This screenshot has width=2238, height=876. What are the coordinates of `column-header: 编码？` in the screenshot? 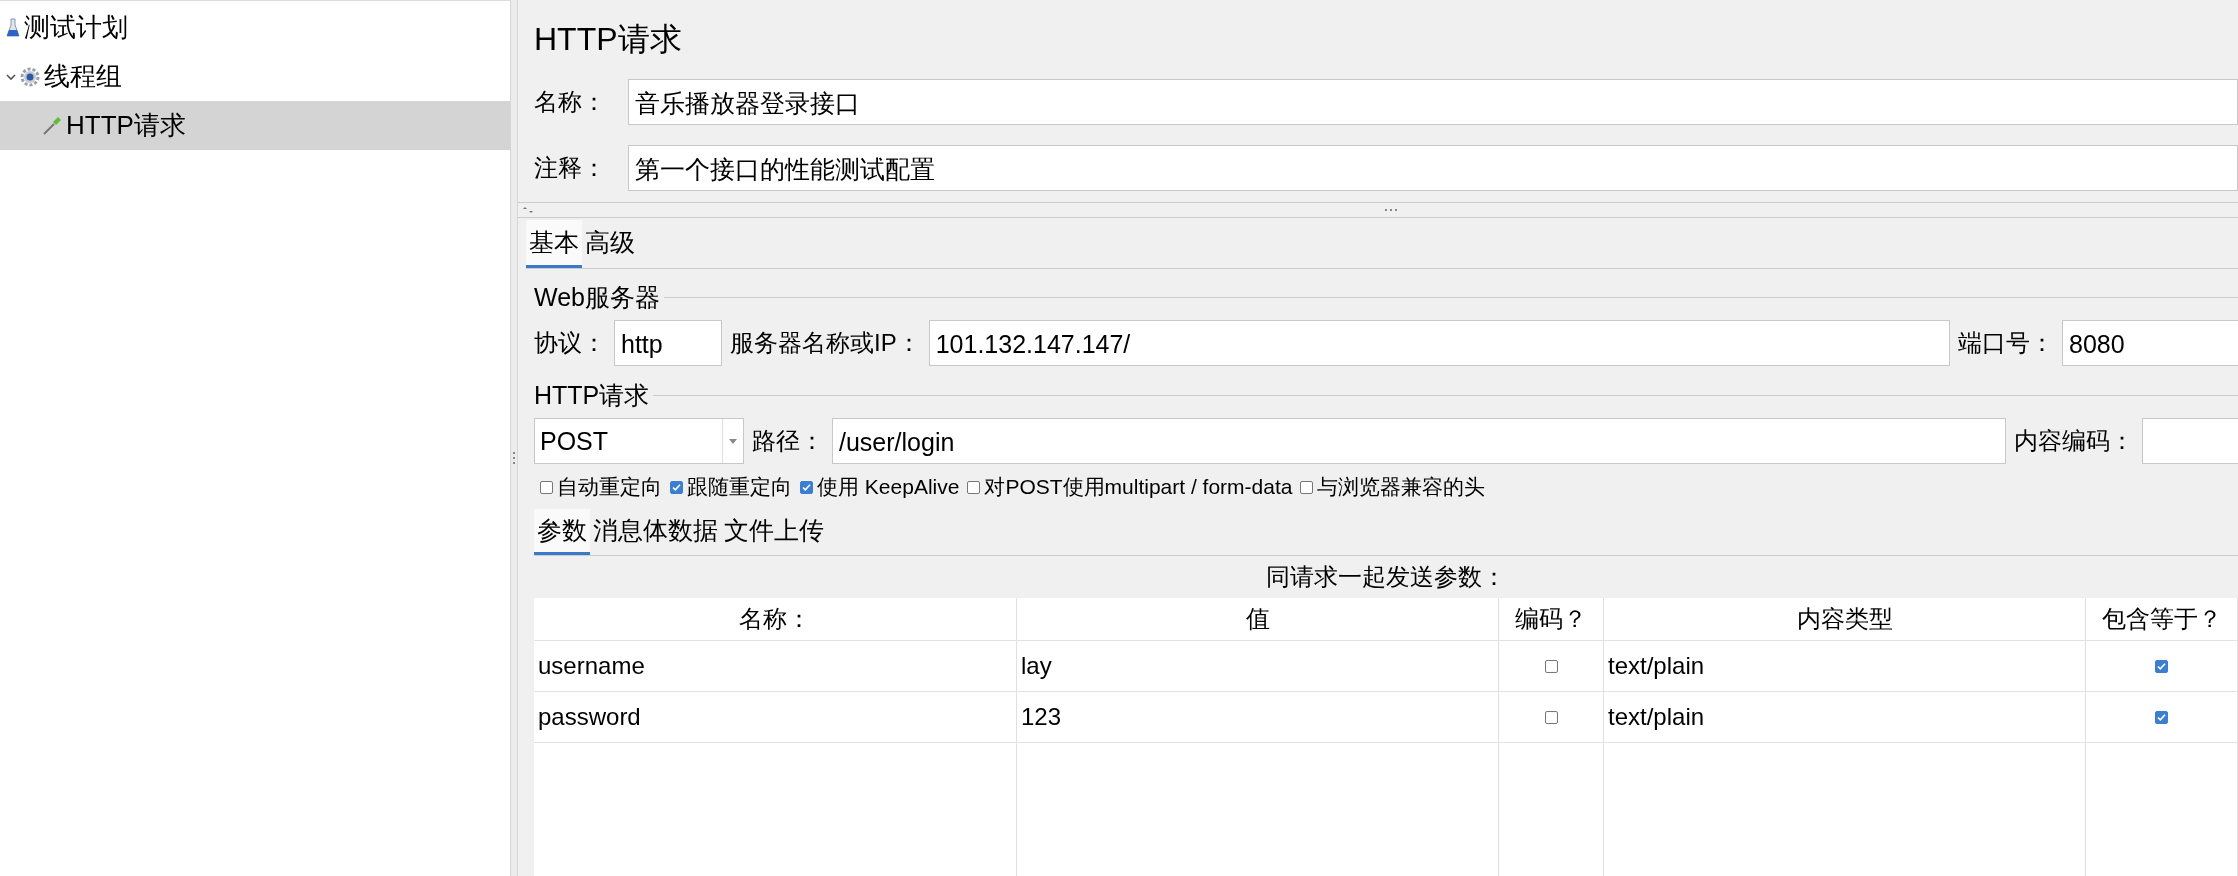 It's located at (1551, 619).